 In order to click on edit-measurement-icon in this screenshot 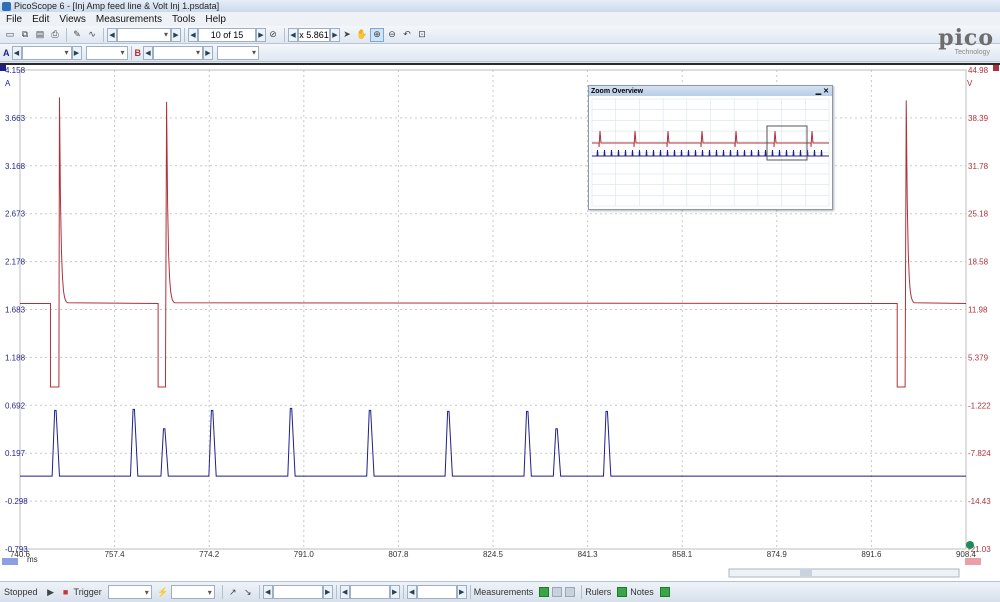, I will do `click(557, 592)`.